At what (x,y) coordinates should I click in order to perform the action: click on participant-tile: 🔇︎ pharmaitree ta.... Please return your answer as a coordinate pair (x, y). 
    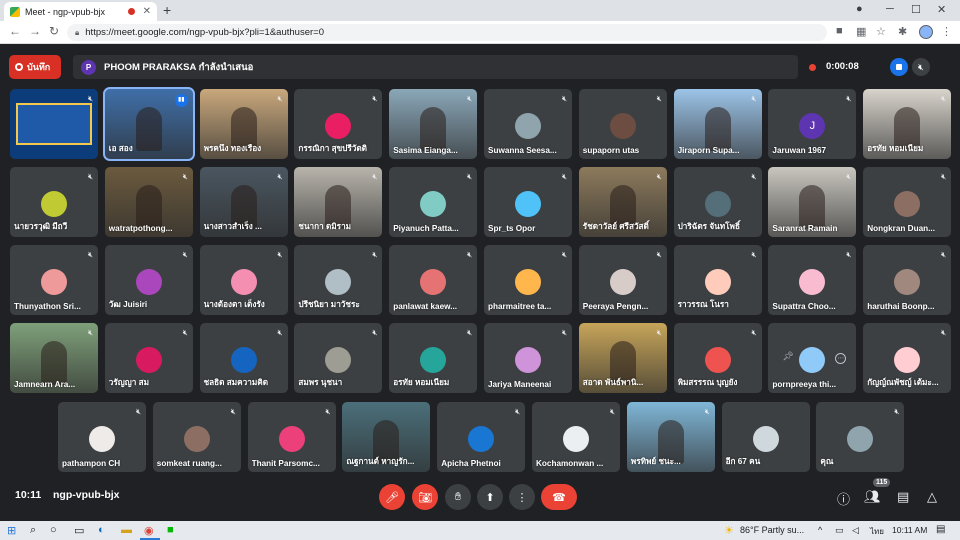
    Looking at the image, I should click on (528, 280).